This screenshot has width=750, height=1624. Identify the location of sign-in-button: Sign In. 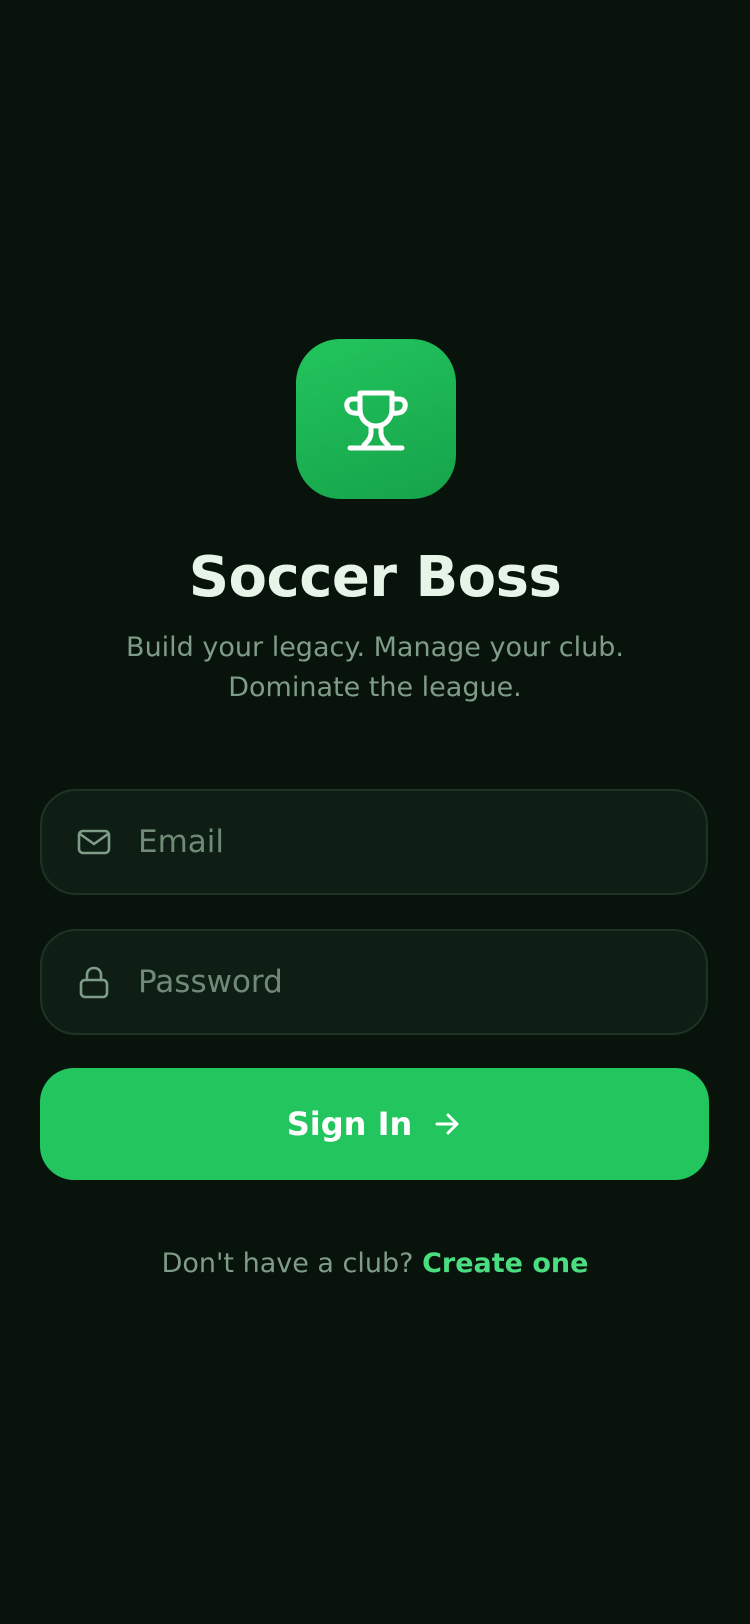
(374, 1124).